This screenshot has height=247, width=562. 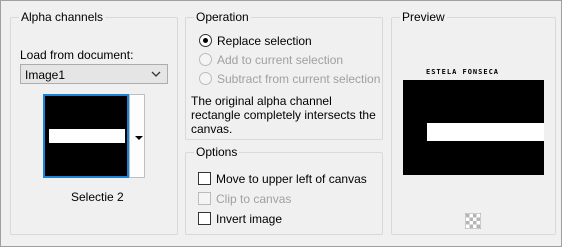 What do you see at coordinates (222, 17) in the screenshot?
I see `operation-title: Operation` at bounding box center [222, 17].